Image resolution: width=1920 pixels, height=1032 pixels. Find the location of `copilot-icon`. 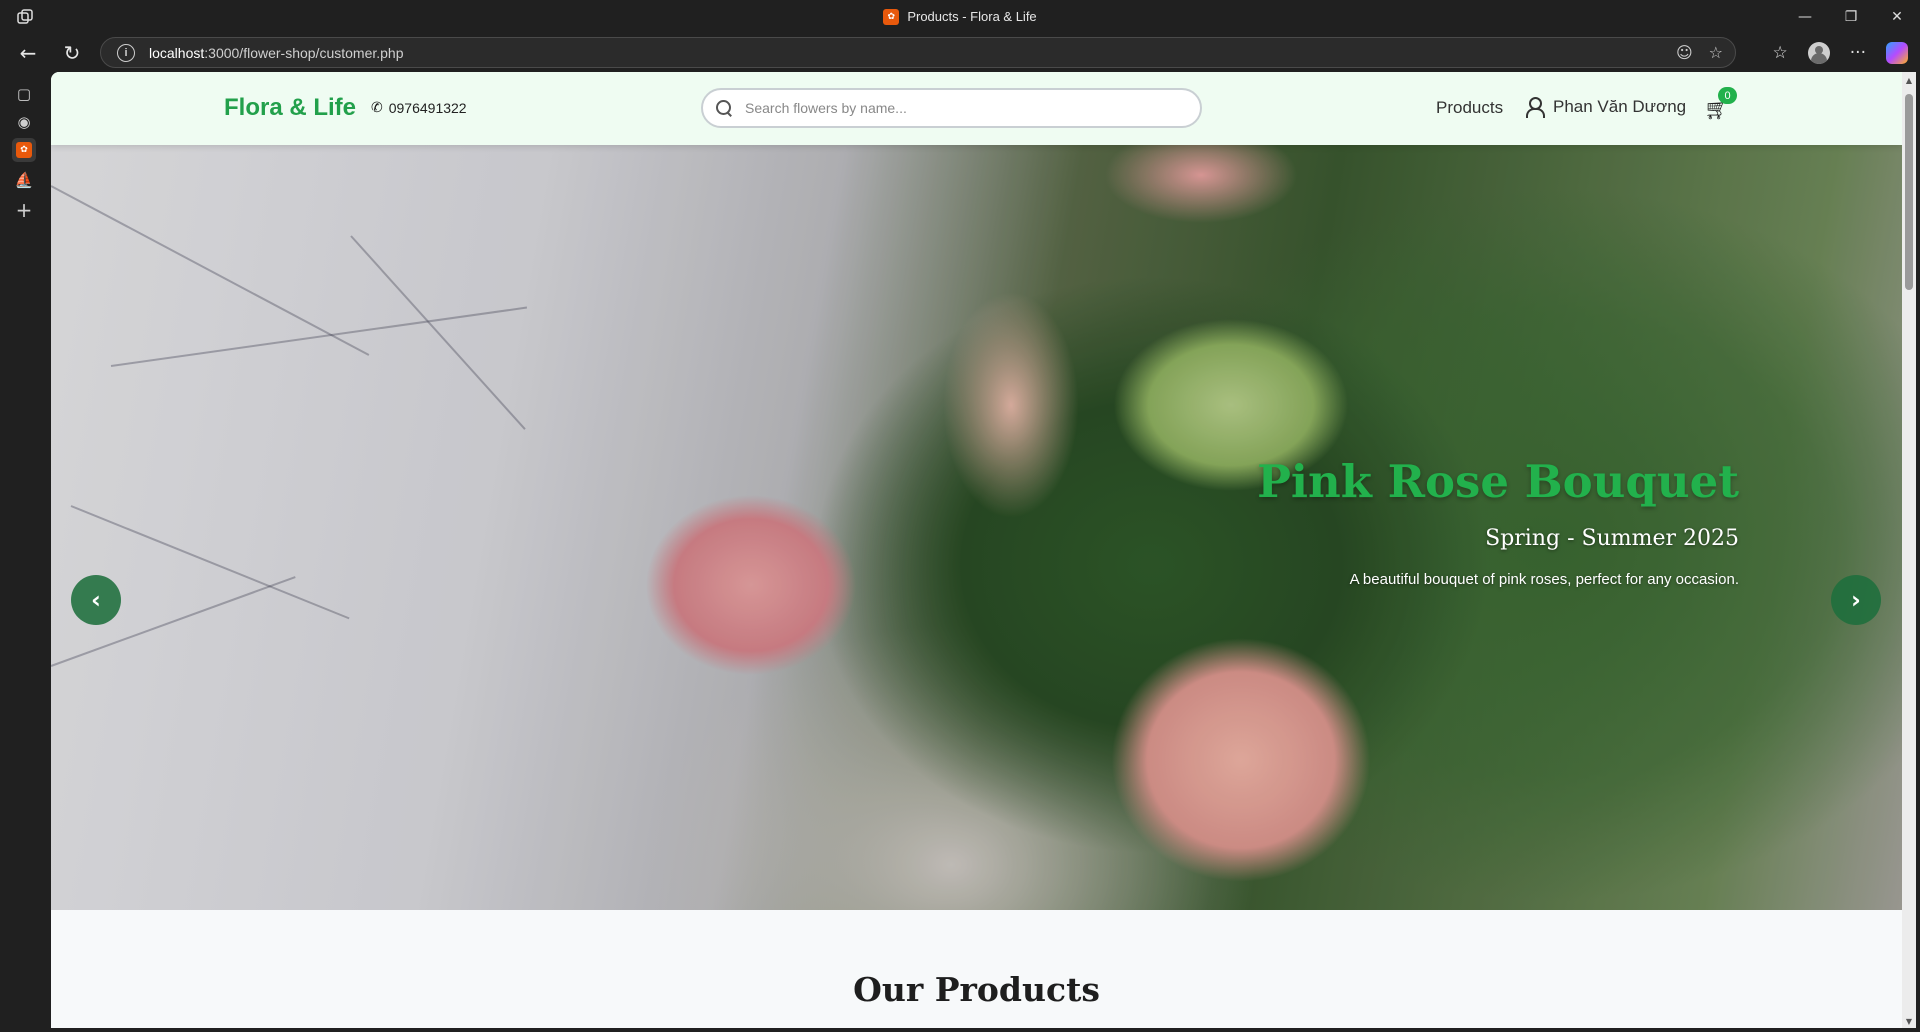

copilot-icon is located at coordinates (1897, 53).